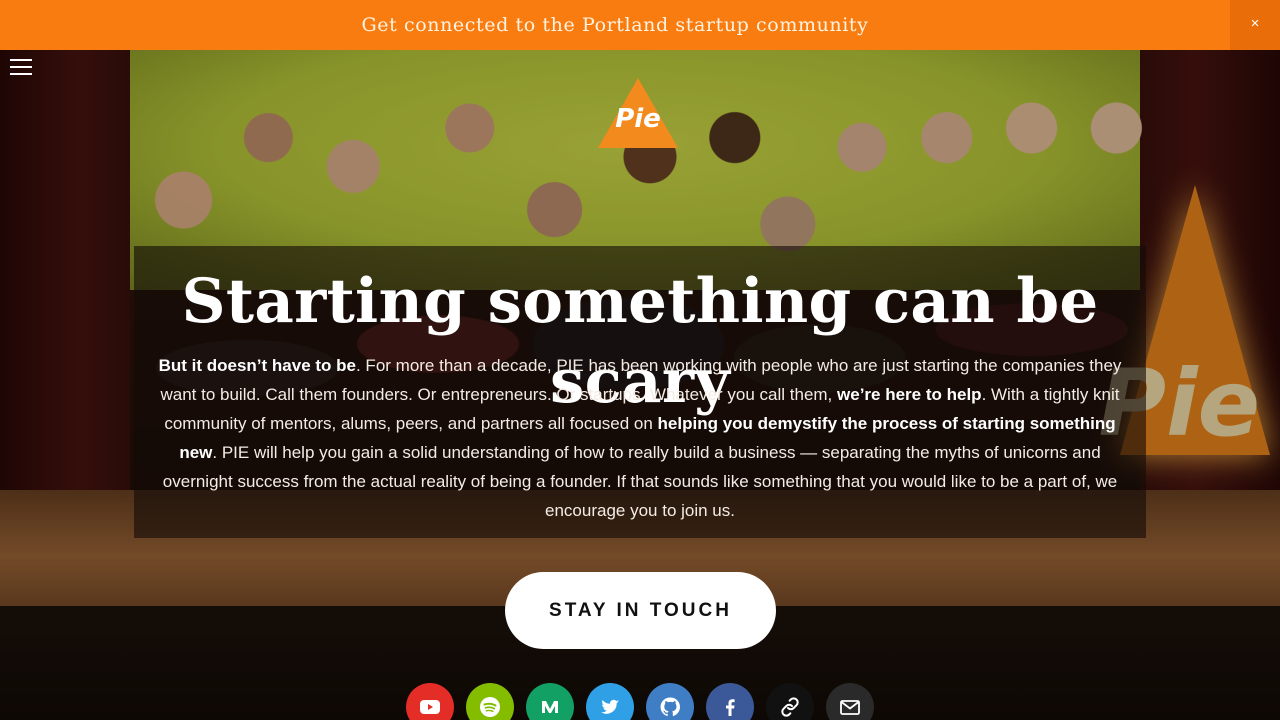  What do you see at coordinates (730, 707) in the screenshot?
I see `facebook-icon` at bounding box center [730, 707].